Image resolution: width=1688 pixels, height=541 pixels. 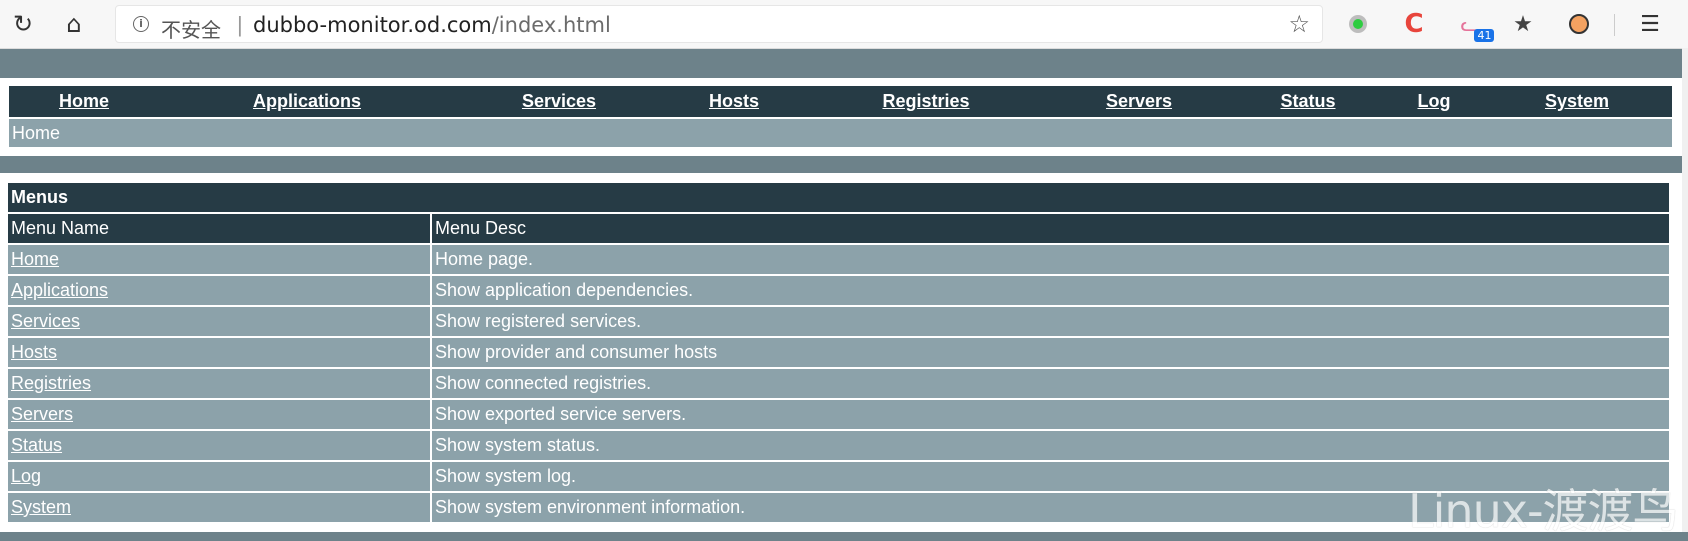 What do you see at coordinates (1139, 101) in the screenshot?
I see `nav-servers: Servers` at bounding box center [1139, 101].